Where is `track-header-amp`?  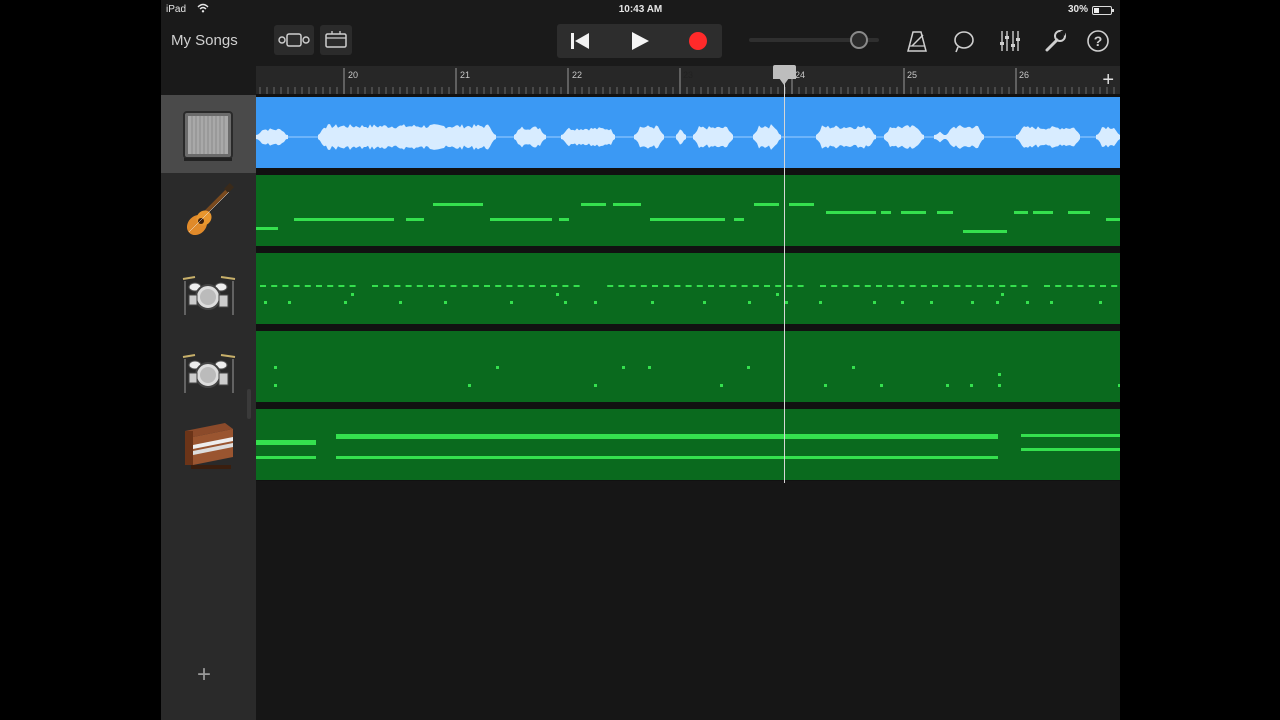 track-header-amp is located at coordinates (208, 134).